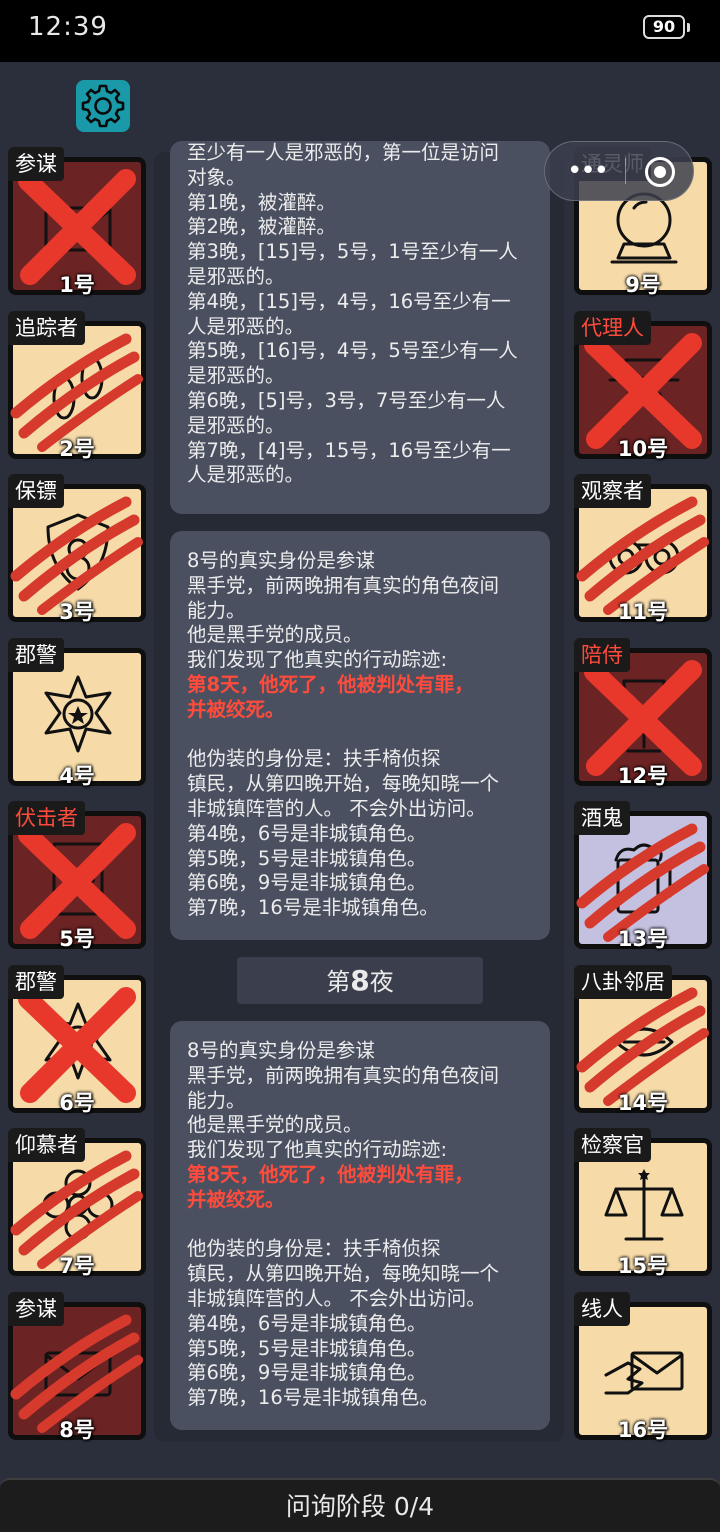 This screenshot has height=1532, width=720. I want to click on seat-number: 5号, so click(77, 939).